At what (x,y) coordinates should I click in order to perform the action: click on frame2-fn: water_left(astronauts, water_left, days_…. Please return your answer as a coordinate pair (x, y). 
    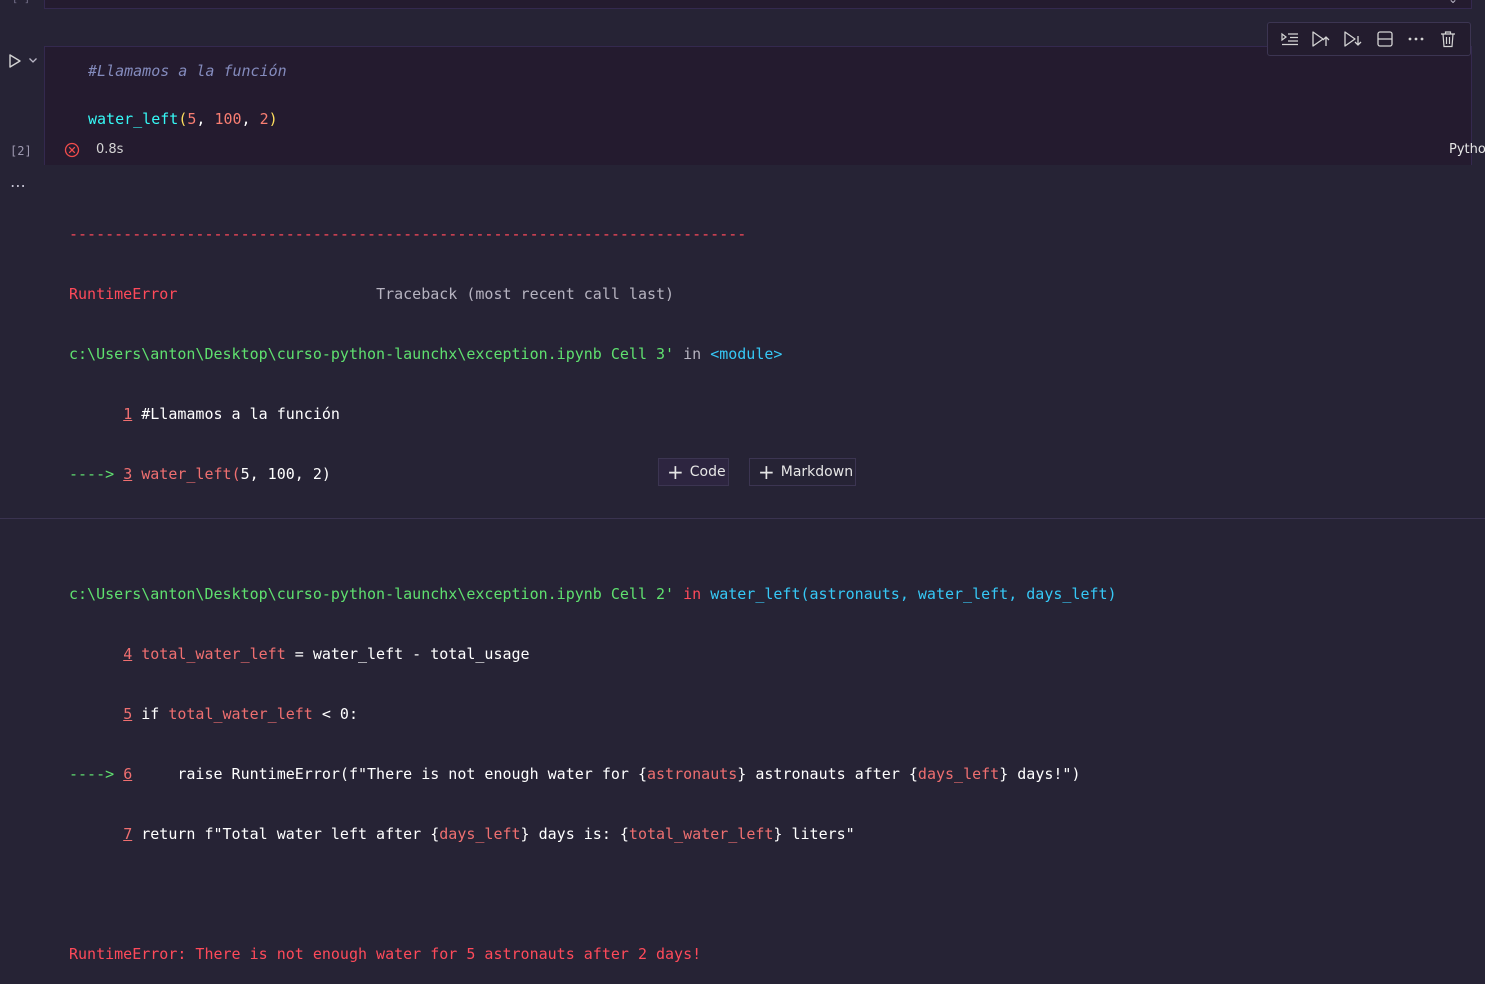
    Looking at the image, I should click on (913, 594).